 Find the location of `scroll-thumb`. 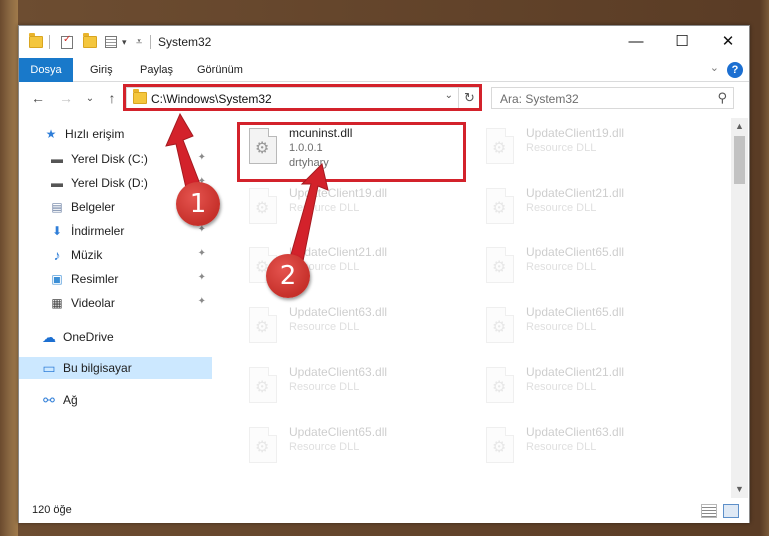

scroll-thumb is located at coordinates (739, 160).